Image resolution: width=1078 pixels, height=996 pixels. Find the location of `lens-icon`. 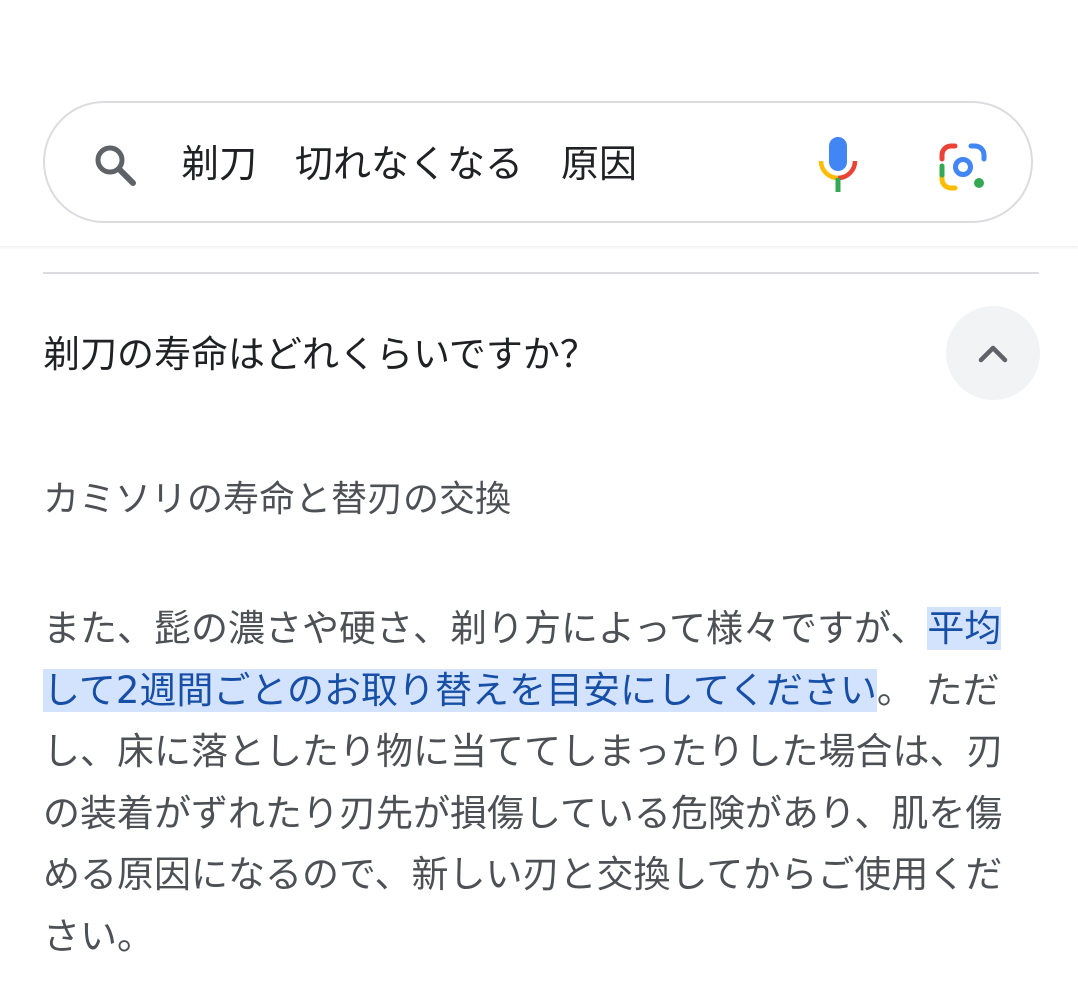

lens-icon is located at coordinates (963, 167).